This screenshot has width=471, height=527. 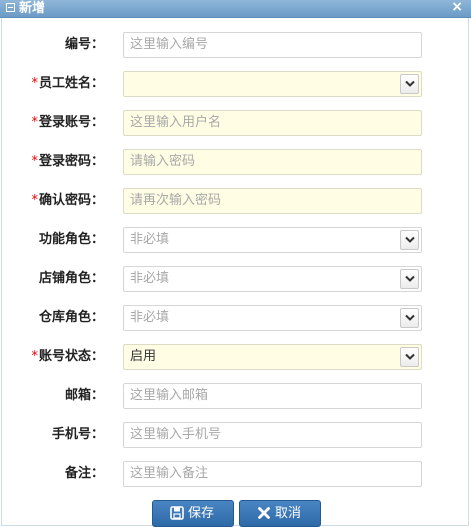 What do you see at coordinates (84, 395) in the screenshot?
I see `email-label-text: 邮箱：` at bounding box center [84, 395].